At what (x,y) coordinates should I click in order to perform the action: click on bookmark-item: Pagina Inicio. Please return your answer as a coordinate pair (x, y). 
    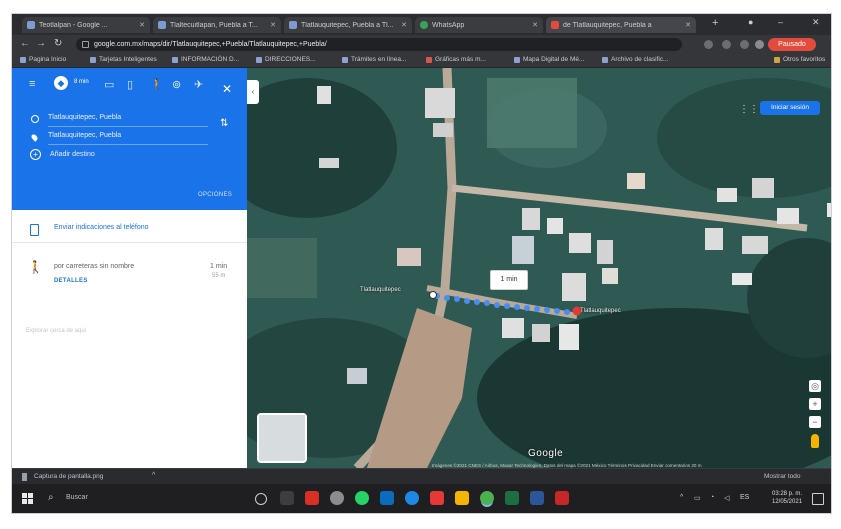
    Looking at the image, I should click on (43, 59).